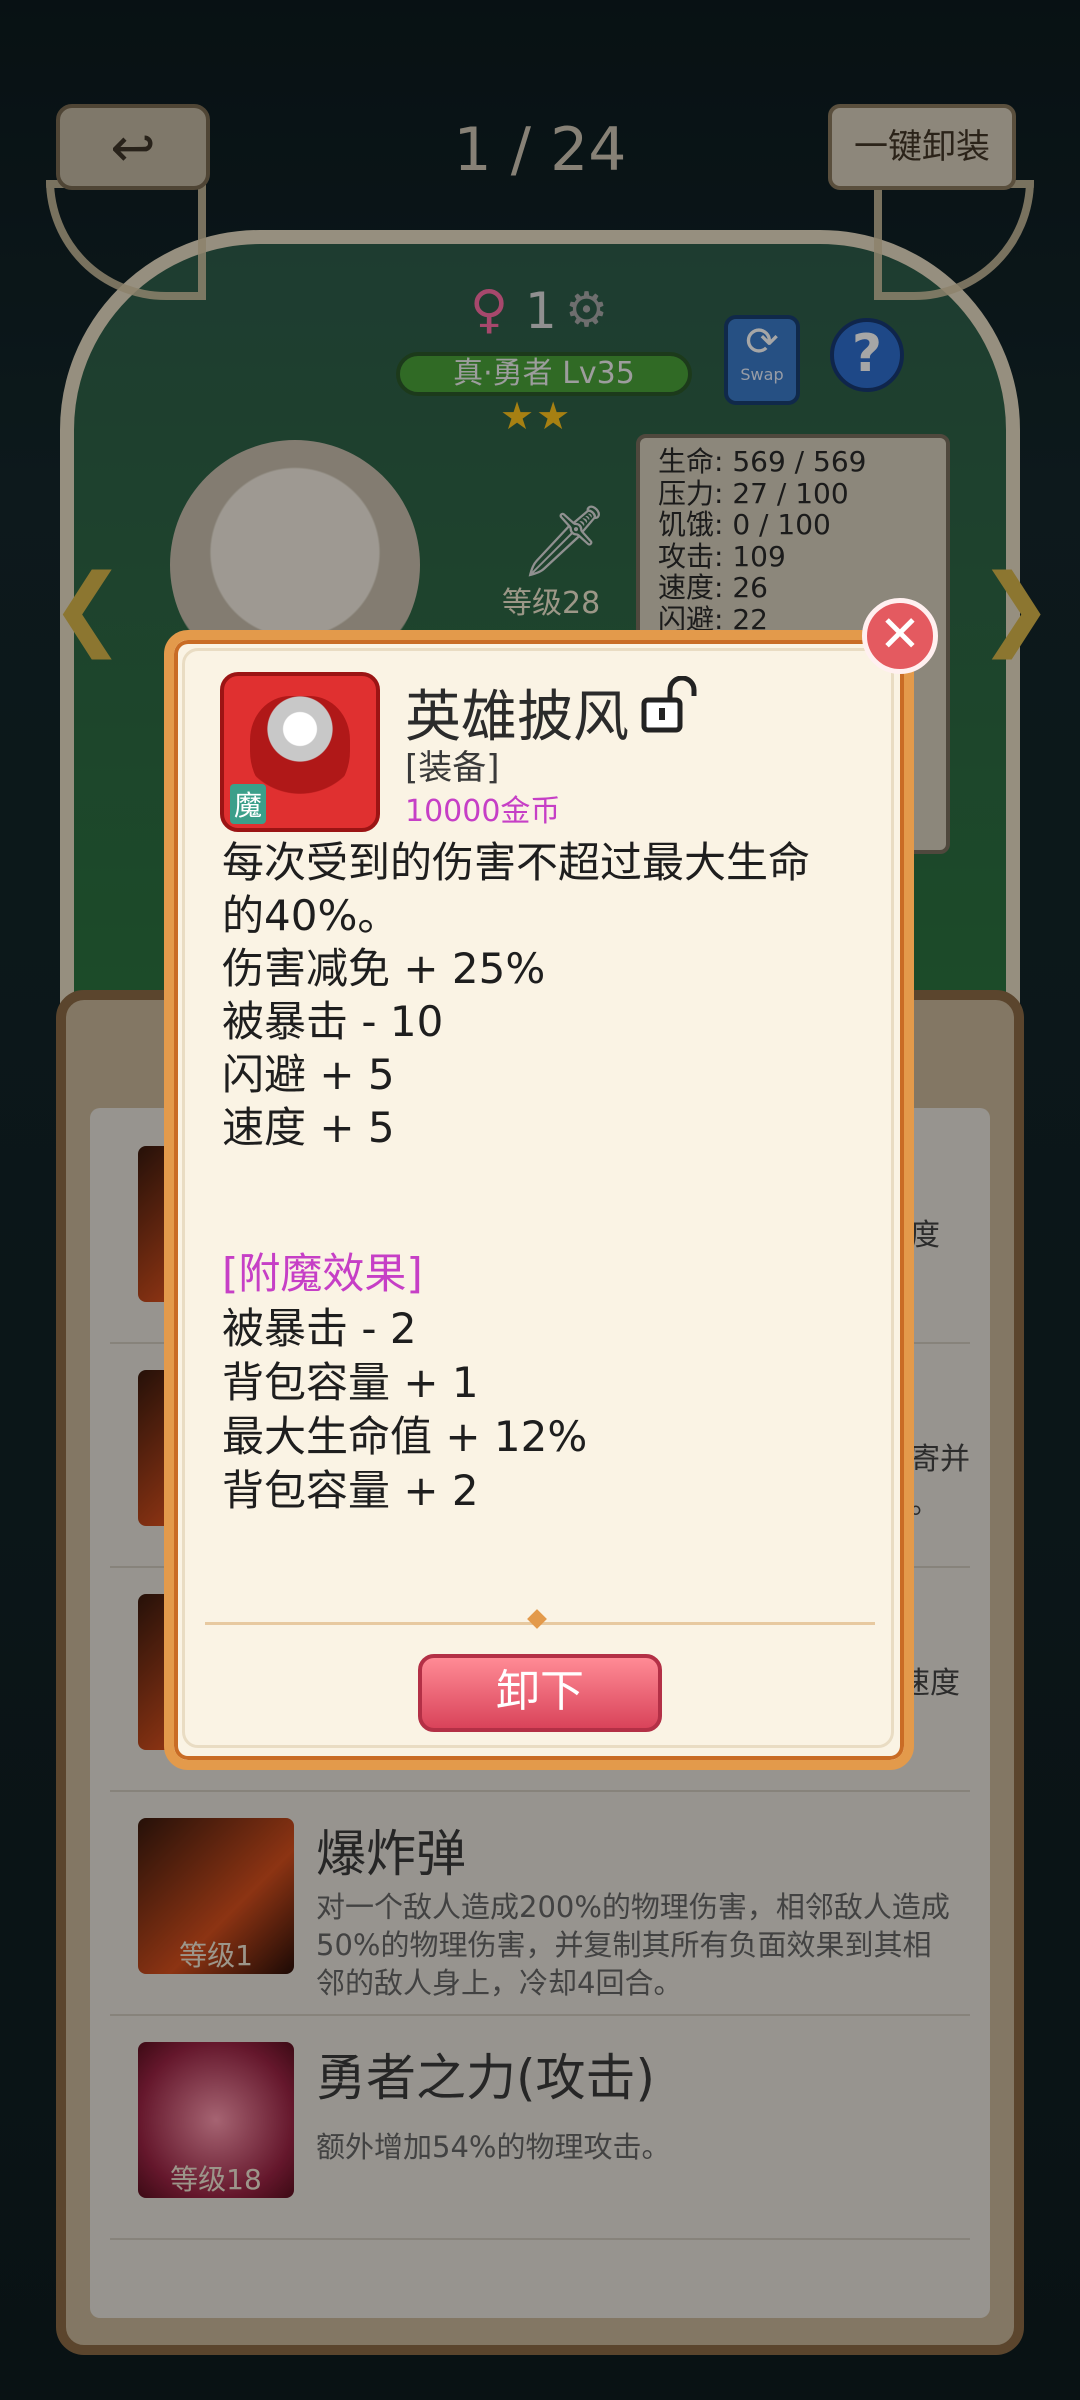  Describe the element at coordinates (333, 1021) in the screenshot. I see `description-line: 被暴击 - 10` at that location.